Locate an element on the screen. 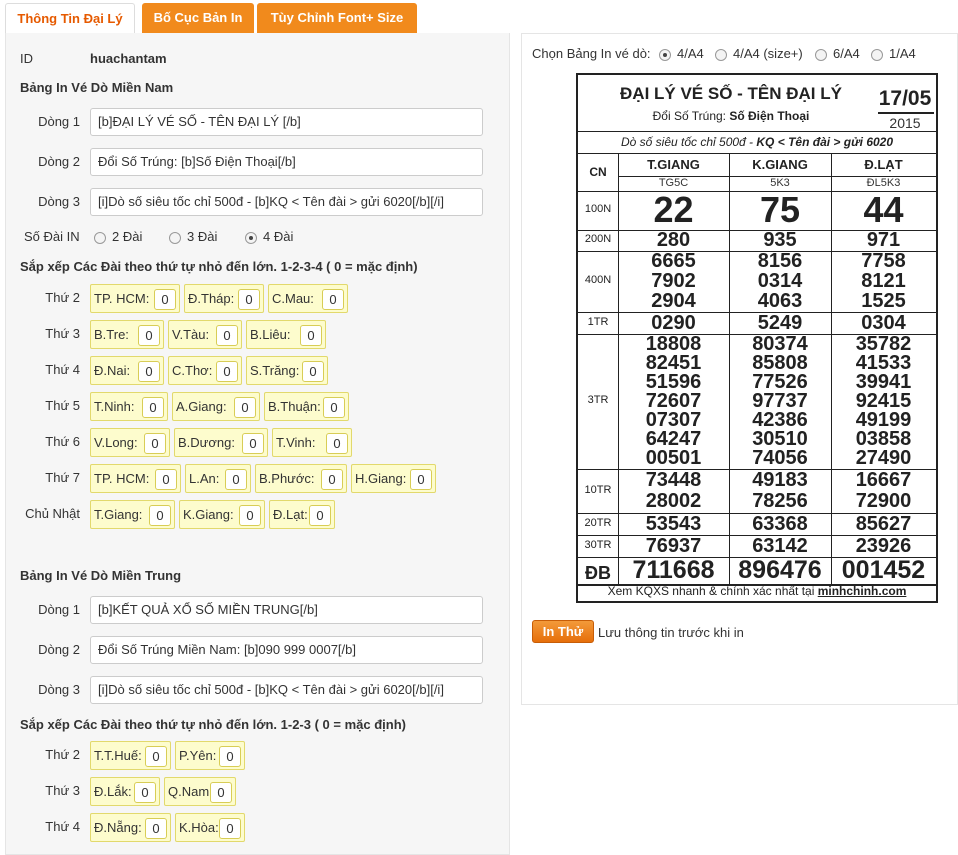 This screenshot has height=855, width=958. tab-tuy-chinh-font-size: Tùy Chỉnh Font+ Size is located at coordinates (337, 18).